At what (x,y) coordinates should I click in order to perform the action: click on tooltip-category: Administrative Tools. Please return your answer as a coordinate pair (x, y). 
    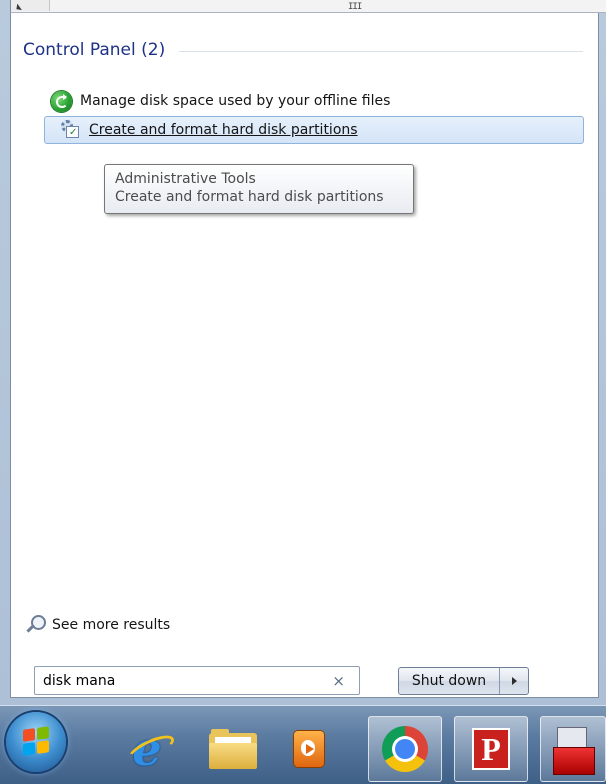
    Looking at the image, I should click on (185, 179).